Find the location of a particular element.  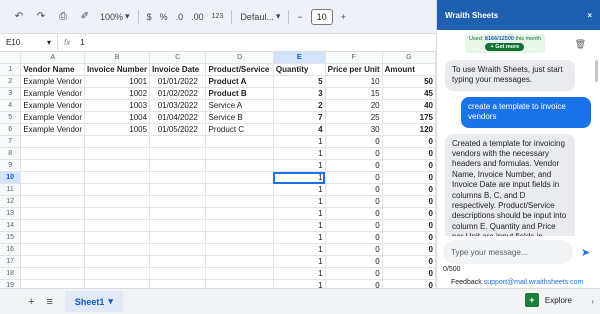

cell: Price per Unit is located at coordinates (354, 70).